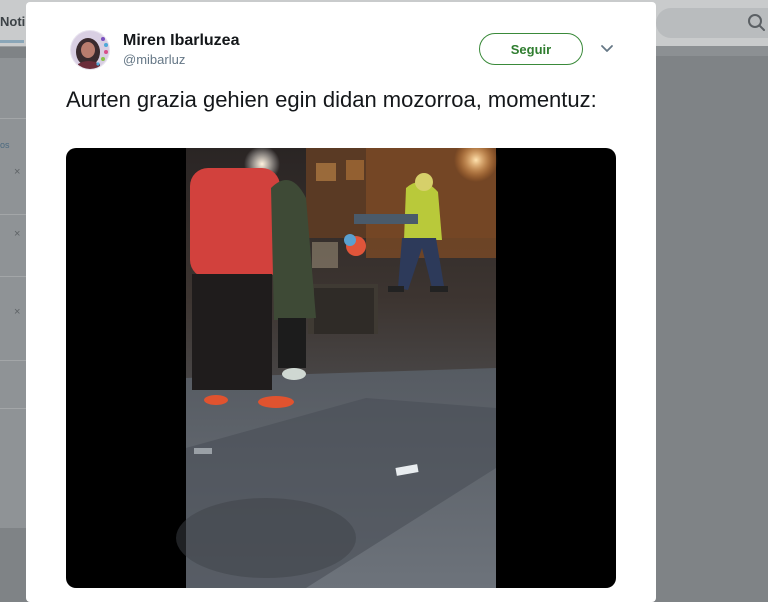  What do you see at coordinates (181, 41) in the screenshot?
I see `author-name: Miren Ibarluzea` at bounding box center [181, 41].